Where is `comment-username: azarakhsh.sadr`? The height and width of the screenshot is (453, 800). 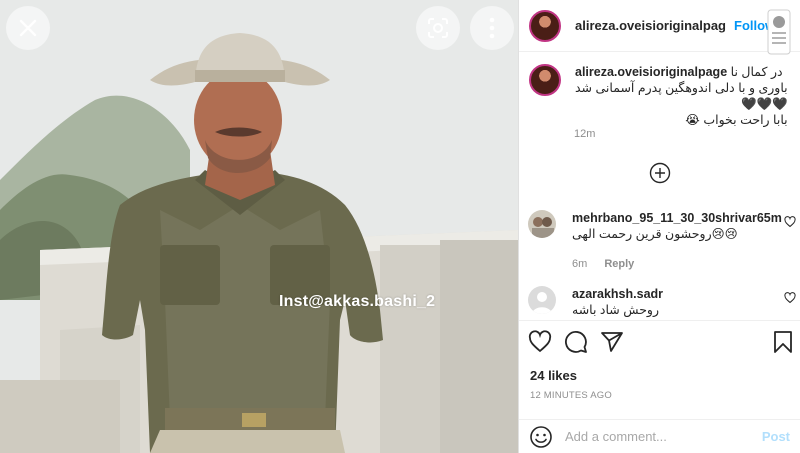
comment-username: azarakhsh.sadr is located at coordinates (617, 294).